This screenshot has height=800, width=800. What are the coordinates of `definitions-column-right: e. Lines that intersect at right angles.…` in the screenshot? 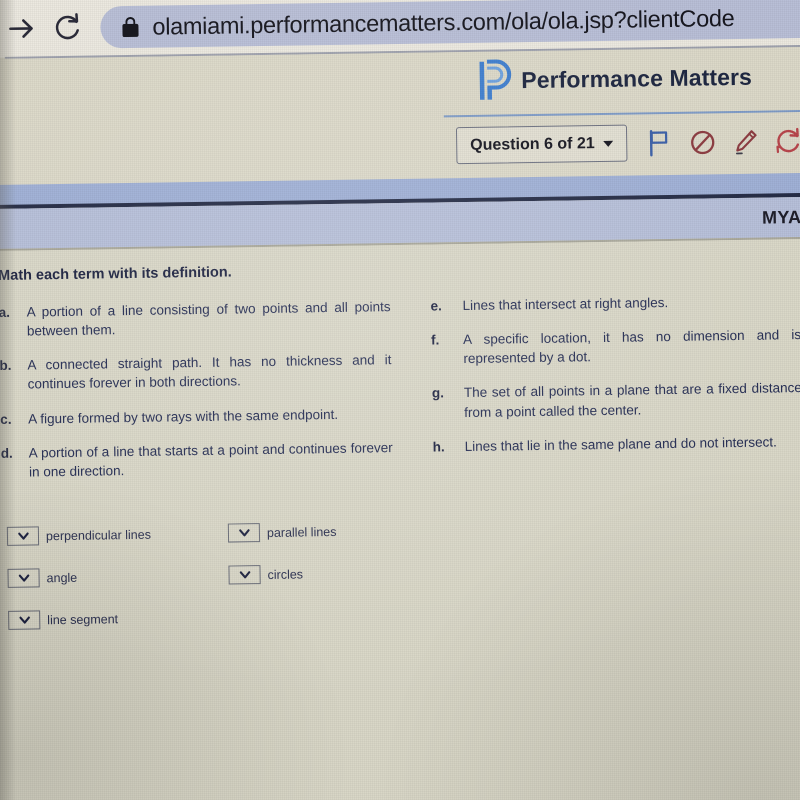 It's located at (607, 391).